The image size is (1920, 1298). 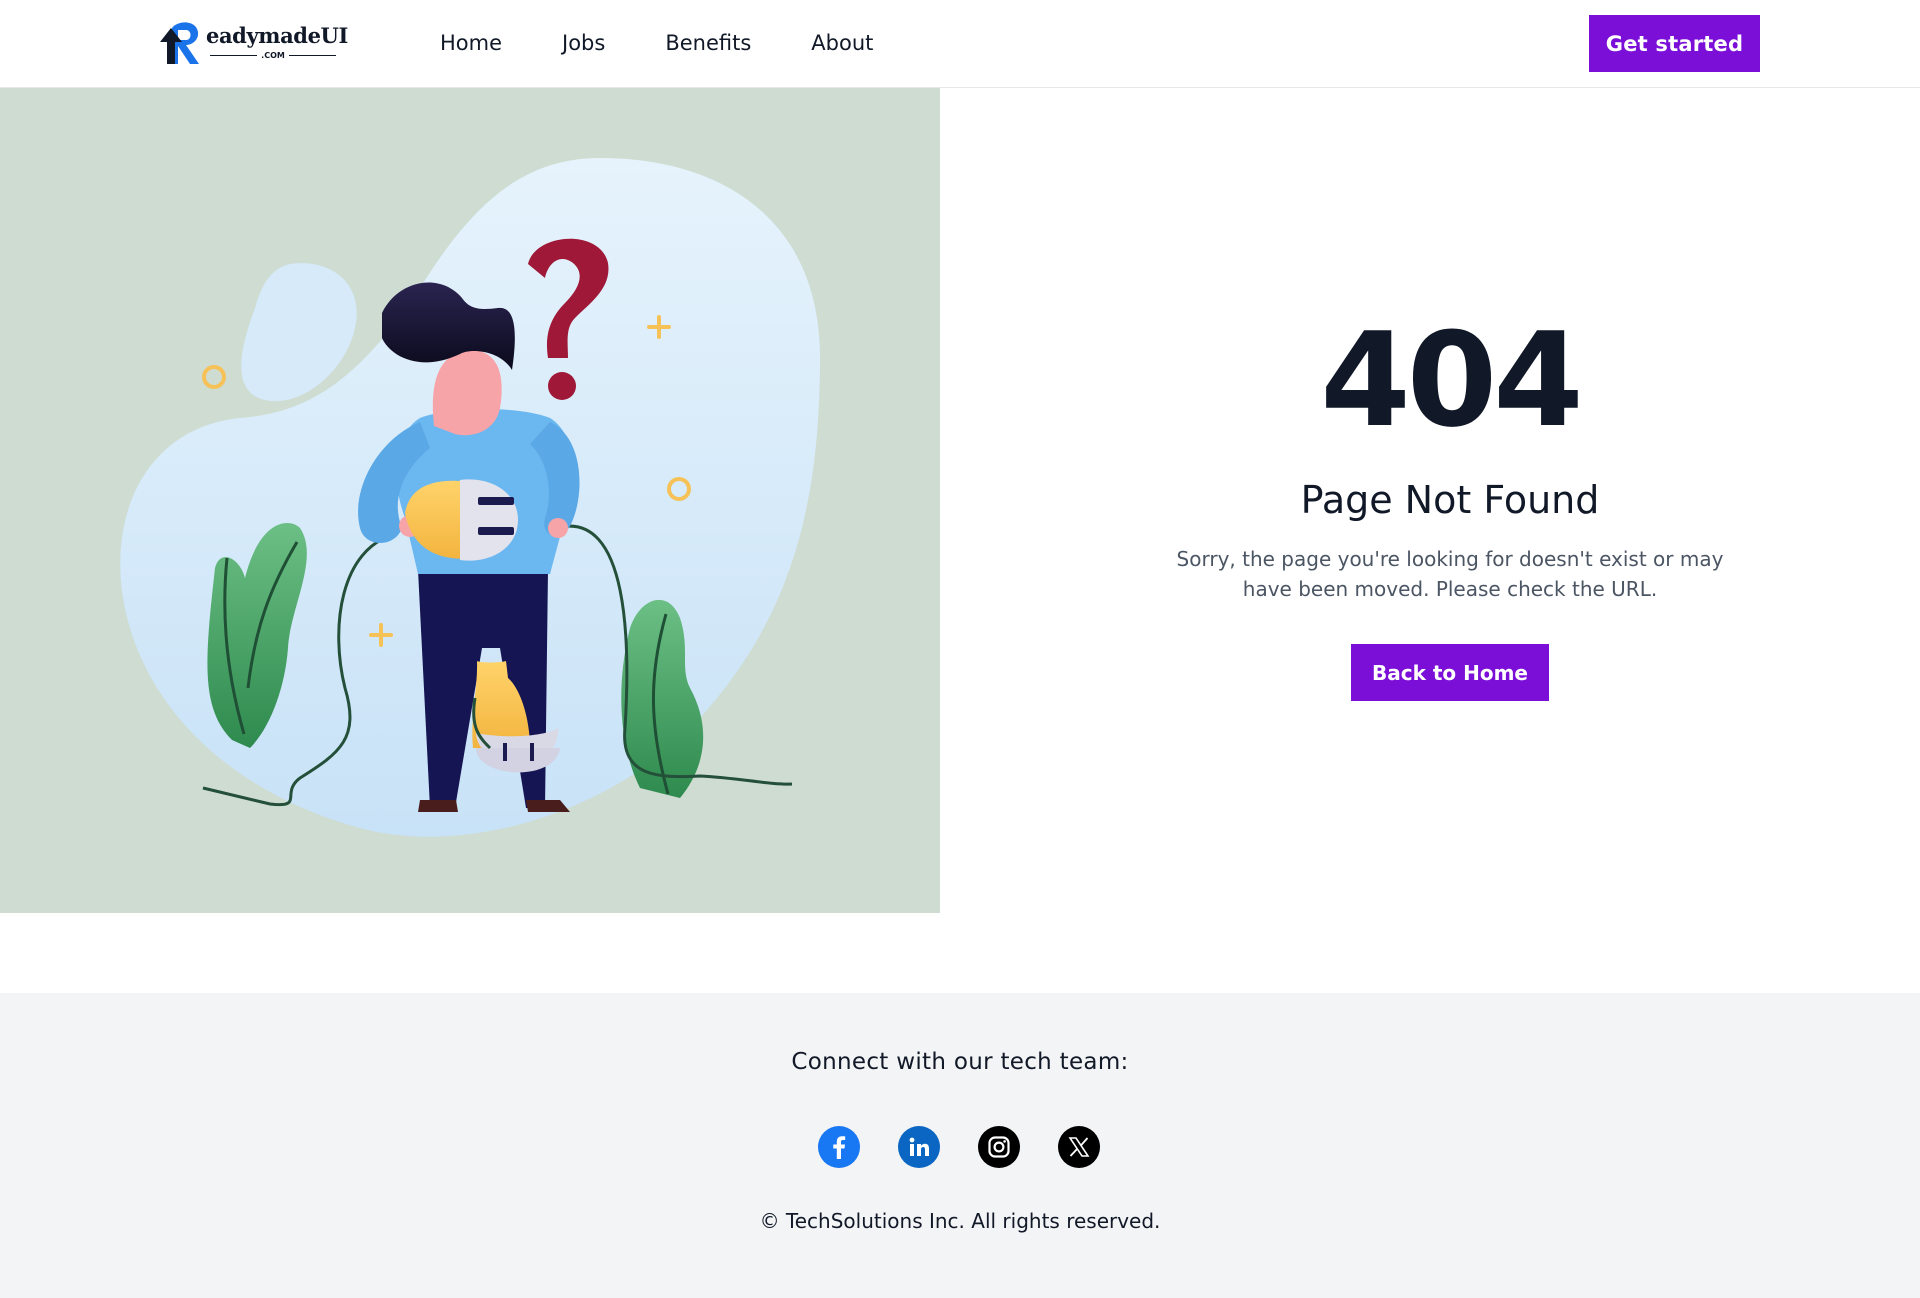 What do you see at coordinates (960, 1062) in the screenshot?
I see `footer-heading: Connect with our tech team:` at bounding box center [960, 1062].